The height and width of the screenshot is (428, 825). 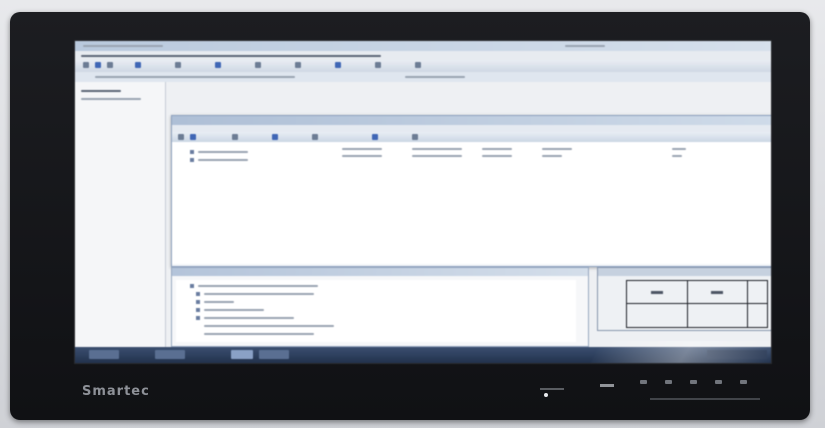 I want to click on main-toolbar, so click(x=423, y=66).